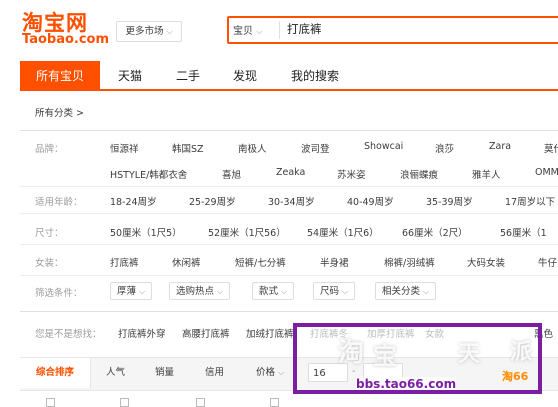  I want to click on womens-option: 牛仔, so click(547, 262).